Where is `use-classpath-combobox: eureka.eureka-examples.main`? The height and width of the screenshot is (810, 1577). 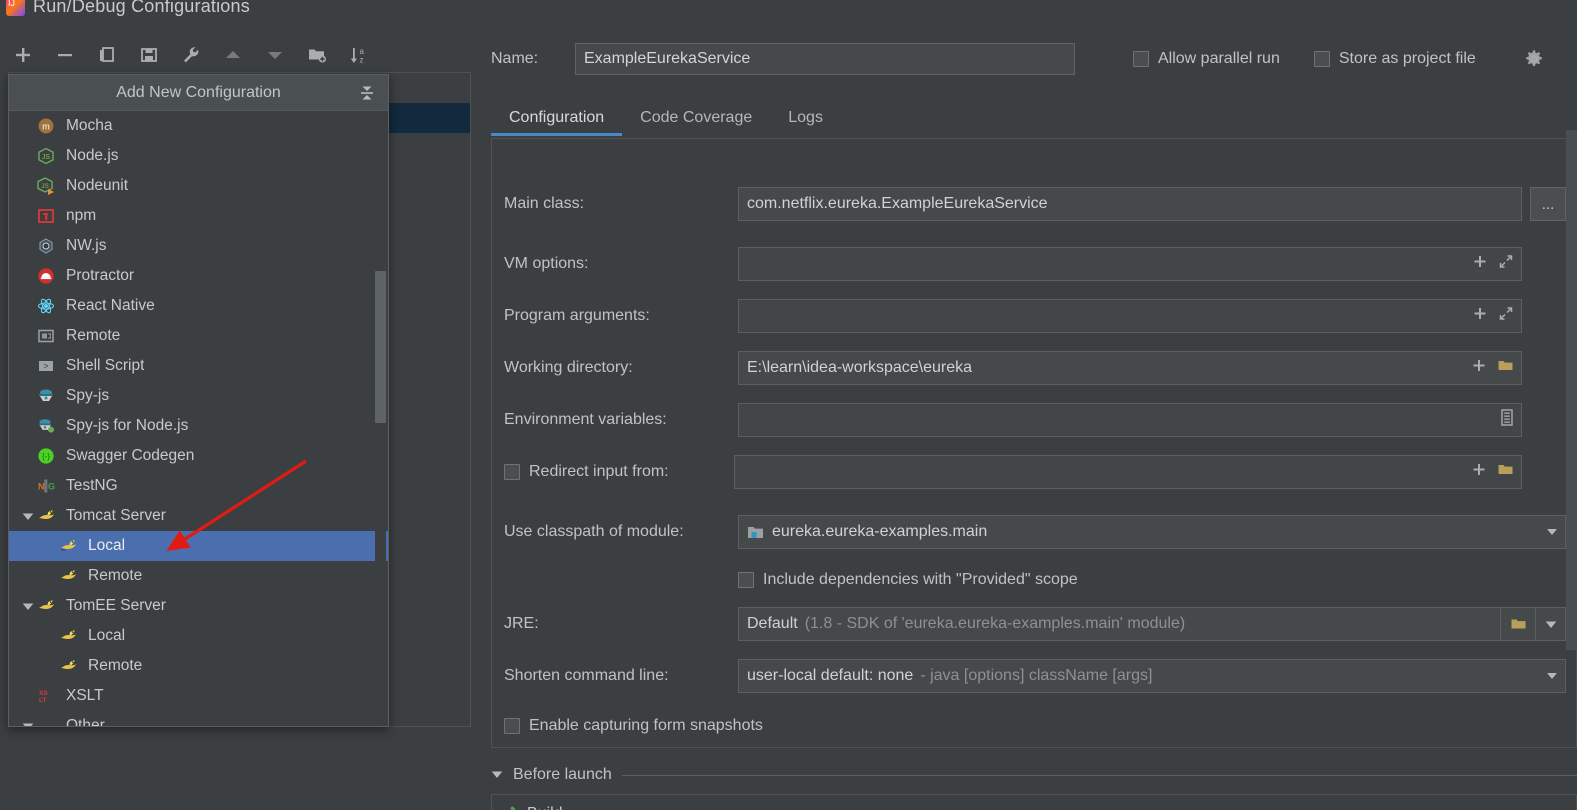
use-classpath-combobox: eureka.eureka-examples.main is located at coordinates (1152, 532).